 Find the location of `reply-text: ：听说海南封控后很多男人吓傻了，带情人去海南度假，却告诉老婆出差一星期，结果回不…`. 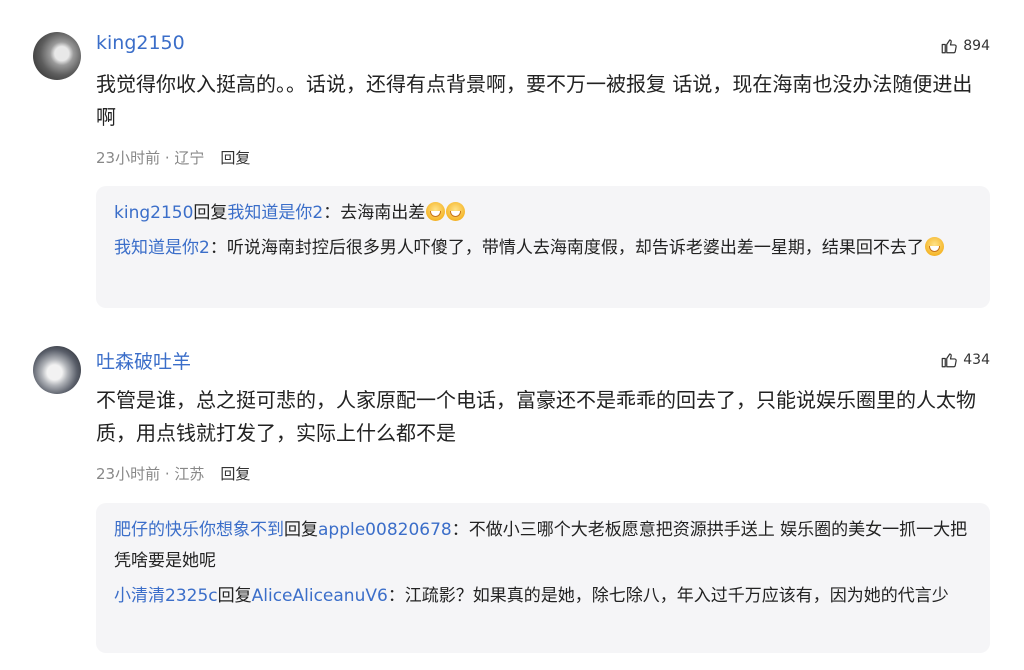

reply-text: ：听说海南封控后很多男人吓傻了，带情人去海南度假，却告诉老婆出差一星期，结果回不… is located at coordinates (566, 248).